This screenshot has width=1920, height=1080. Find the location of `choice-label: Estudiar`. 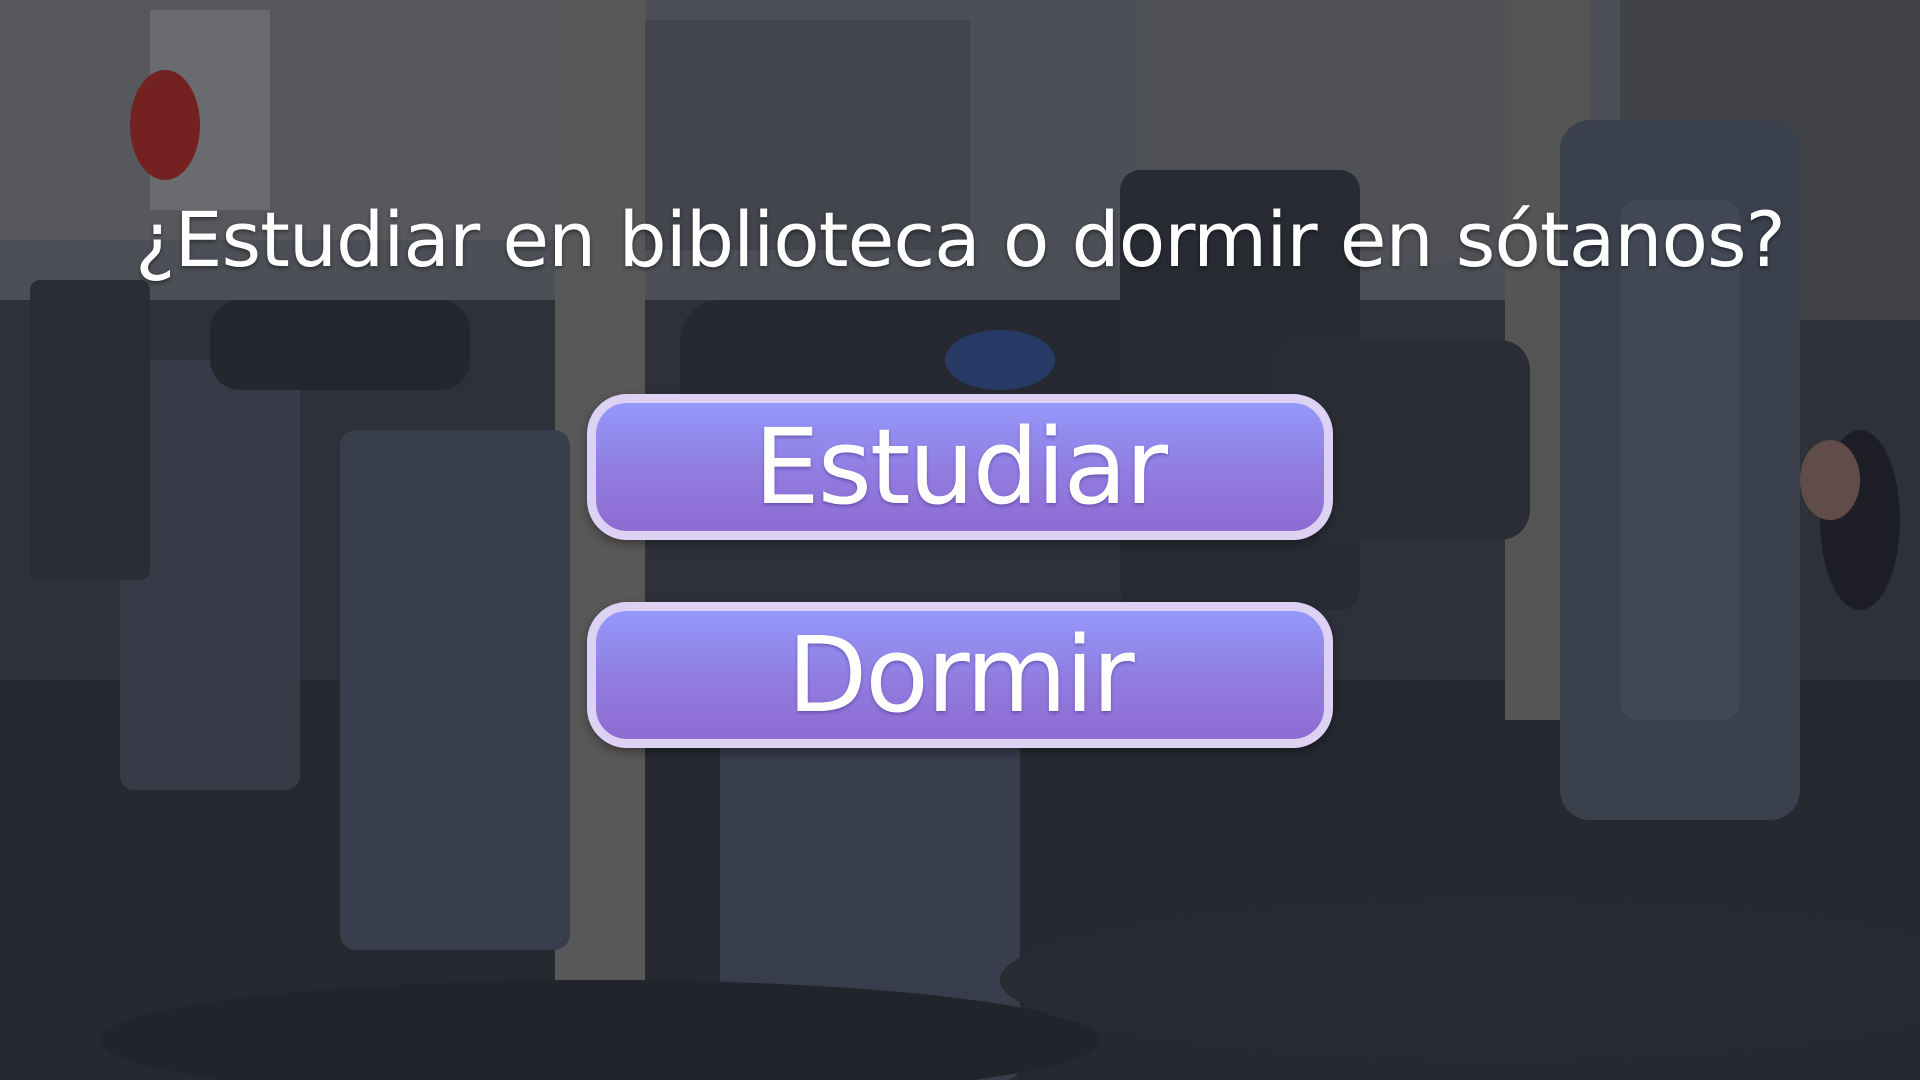

choice-label: Estudiar is located at coordinates (961, 467).